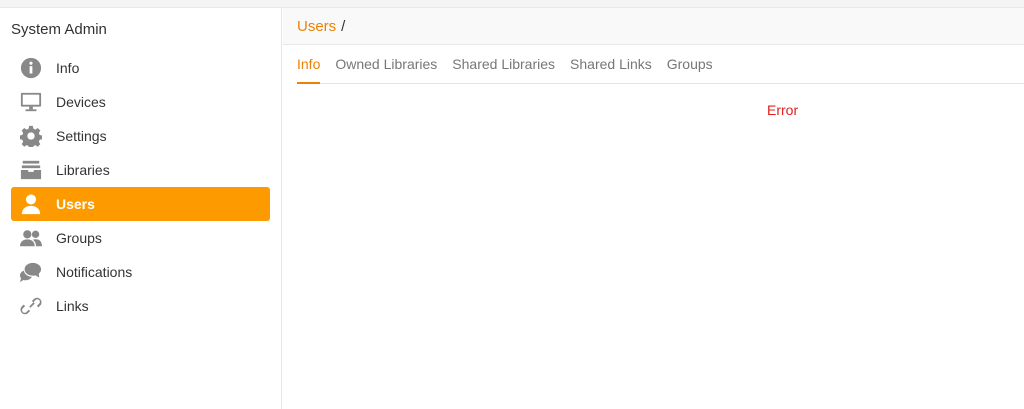 The image size is (1024, 409). What do you see at coordinates (79, 238) in the screenshot?
I see `sidebar-item-label: Groups` at bounding box center [79, 238].